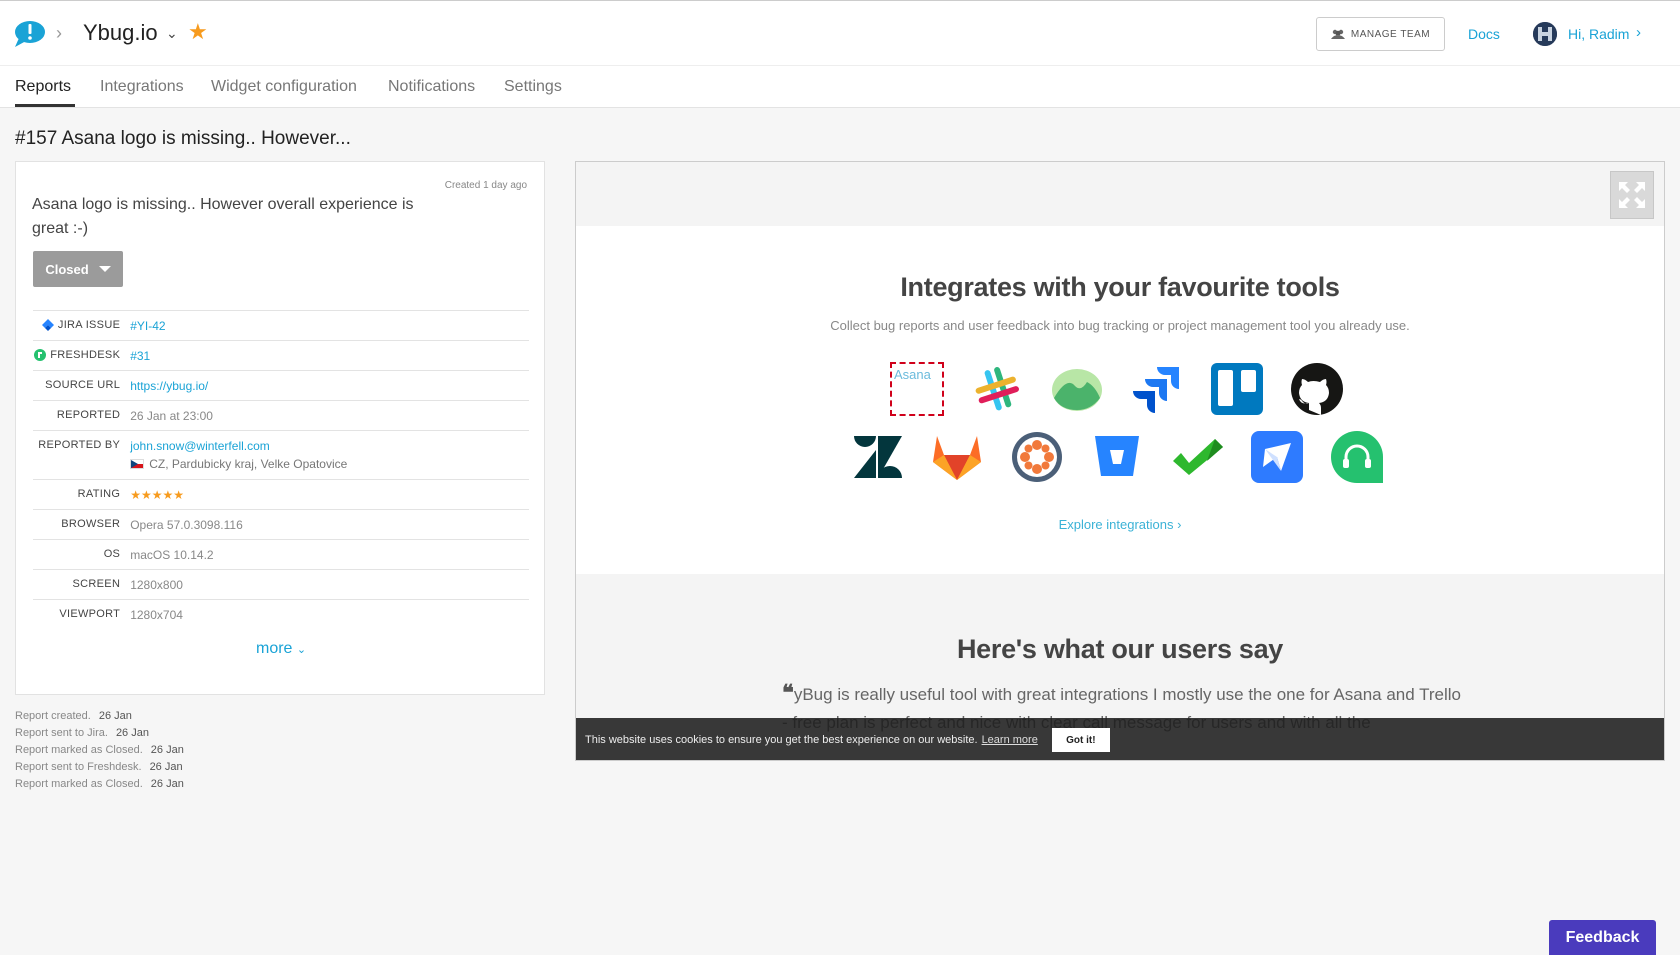 The width and height of the screenshot is (1680, 955). What do you see at coordinates (997, 389) in the screenshot?
I see `slack-icon` at bounding box center [997, 389].